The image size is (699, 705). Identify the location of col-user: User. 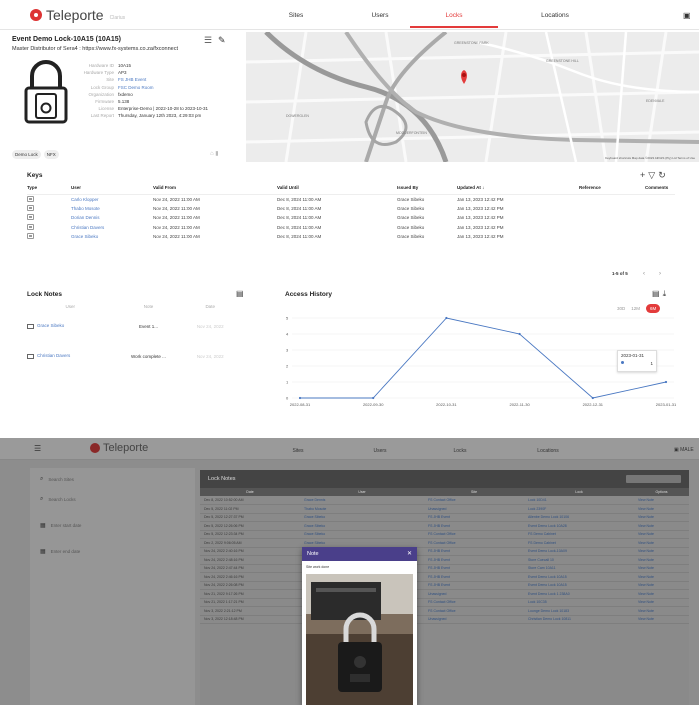
(362, 492).